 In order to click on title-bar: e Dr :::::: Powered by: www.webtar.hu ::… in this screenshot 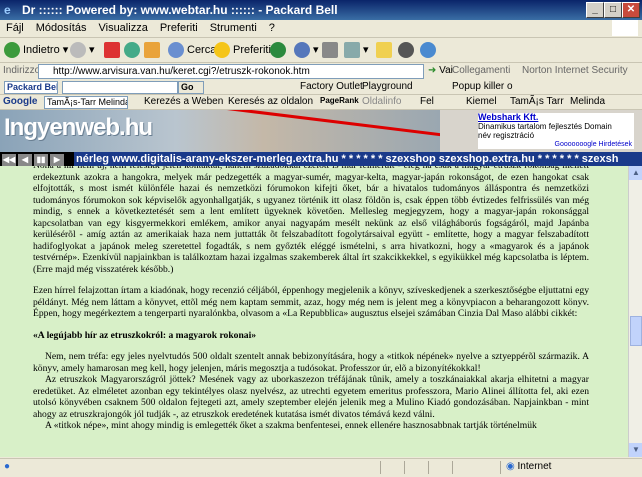, I will do `click(321, 10)`.